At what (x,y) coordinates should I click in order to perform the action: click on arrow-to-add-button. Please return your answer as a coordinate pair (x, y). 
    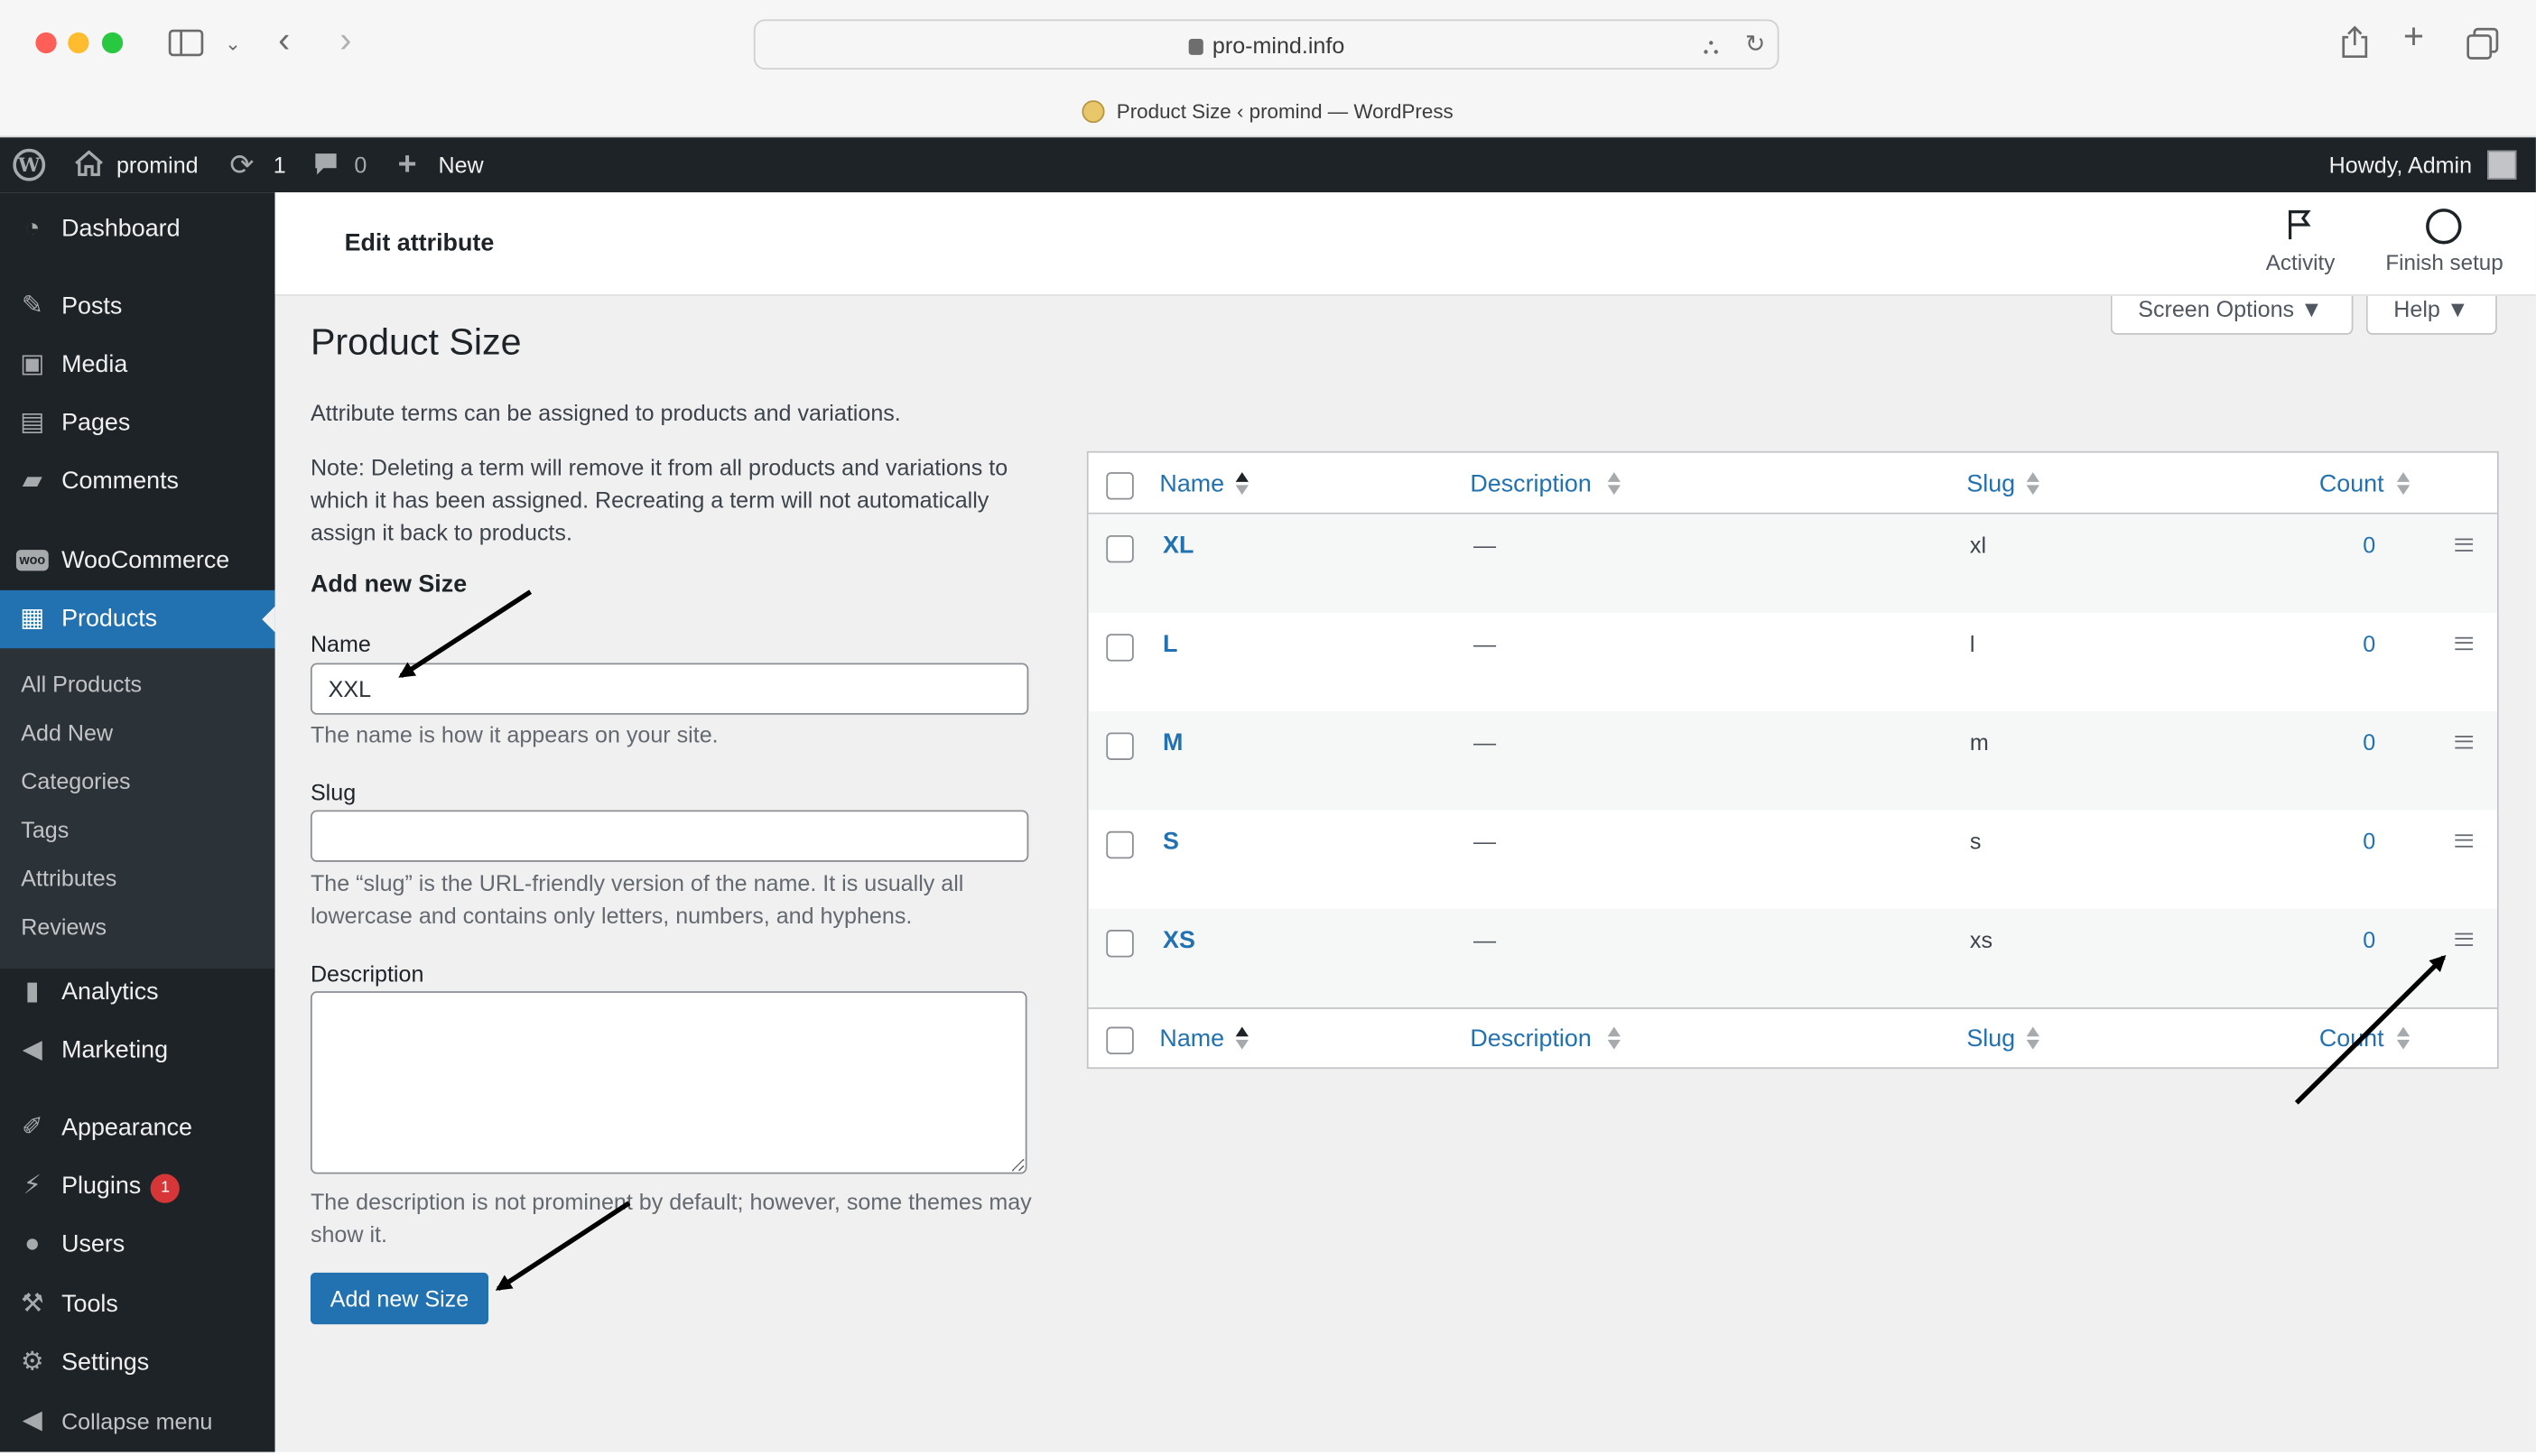
    Looking at the image, I should click on (563, 1246).